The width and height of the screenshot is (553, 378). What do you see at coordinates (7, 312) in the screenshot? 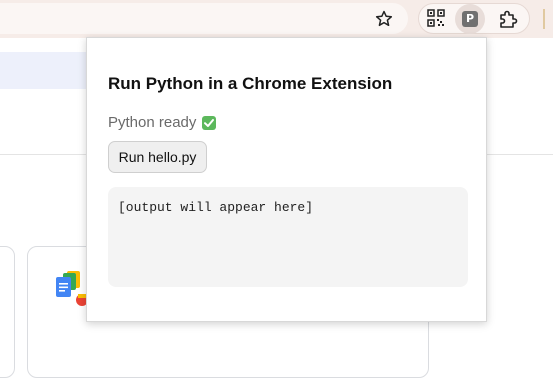
I see `content-card` at bounding box center [7, 312].